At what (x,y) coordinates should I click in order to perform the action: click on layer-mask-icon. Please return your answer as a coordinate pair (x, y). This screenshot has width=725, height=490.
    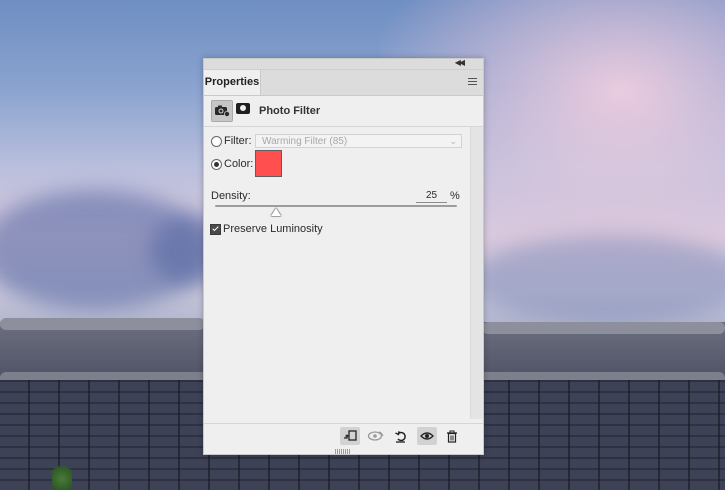
    Looking at the image, I should click on (243, 108).